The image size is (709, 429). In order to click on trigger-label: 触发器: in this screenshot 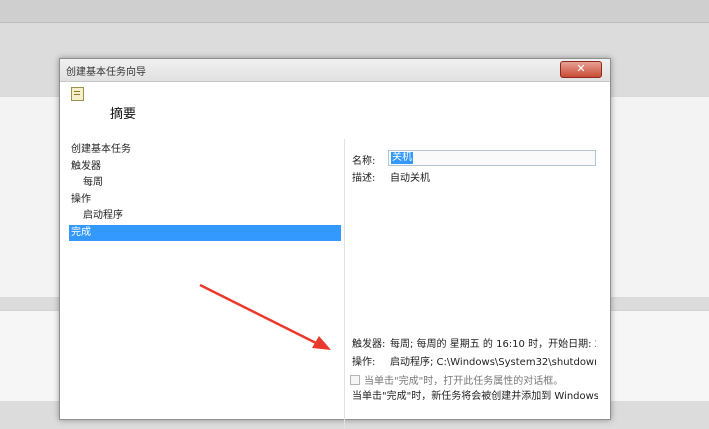, I will do `click(369, 344)`.